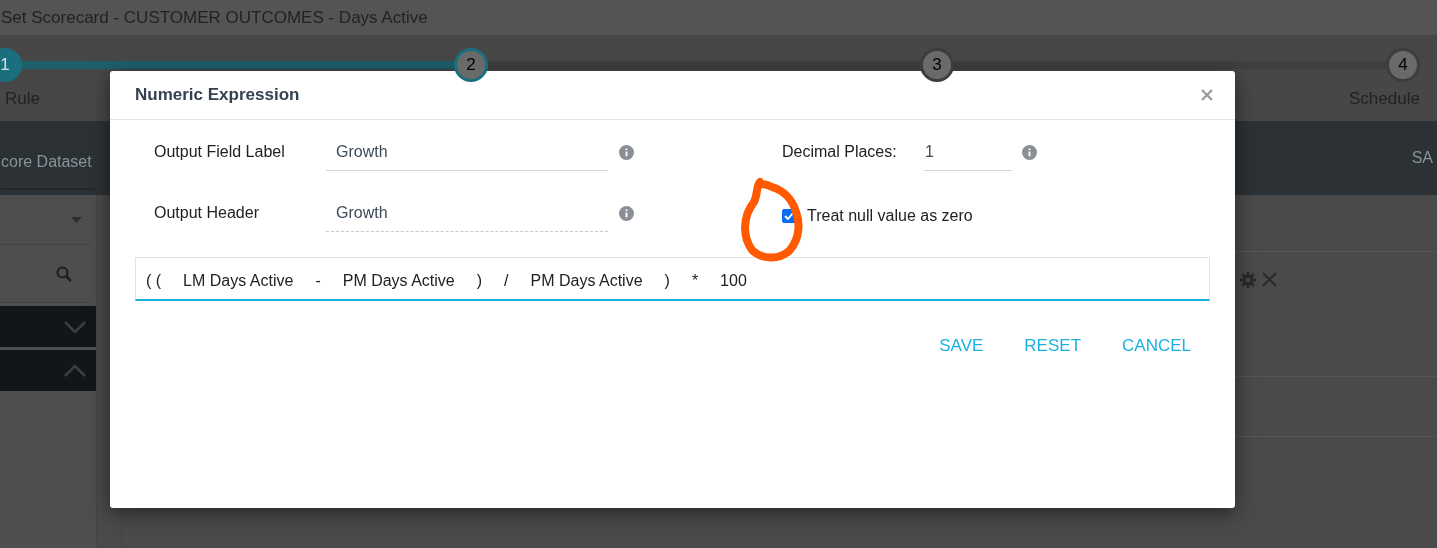 Image resolution: width=1437 pixels, height=548 pixels. Describe the element at coordinates (471, 65) in the screenshot. I see `step-marker: 2` at that location.